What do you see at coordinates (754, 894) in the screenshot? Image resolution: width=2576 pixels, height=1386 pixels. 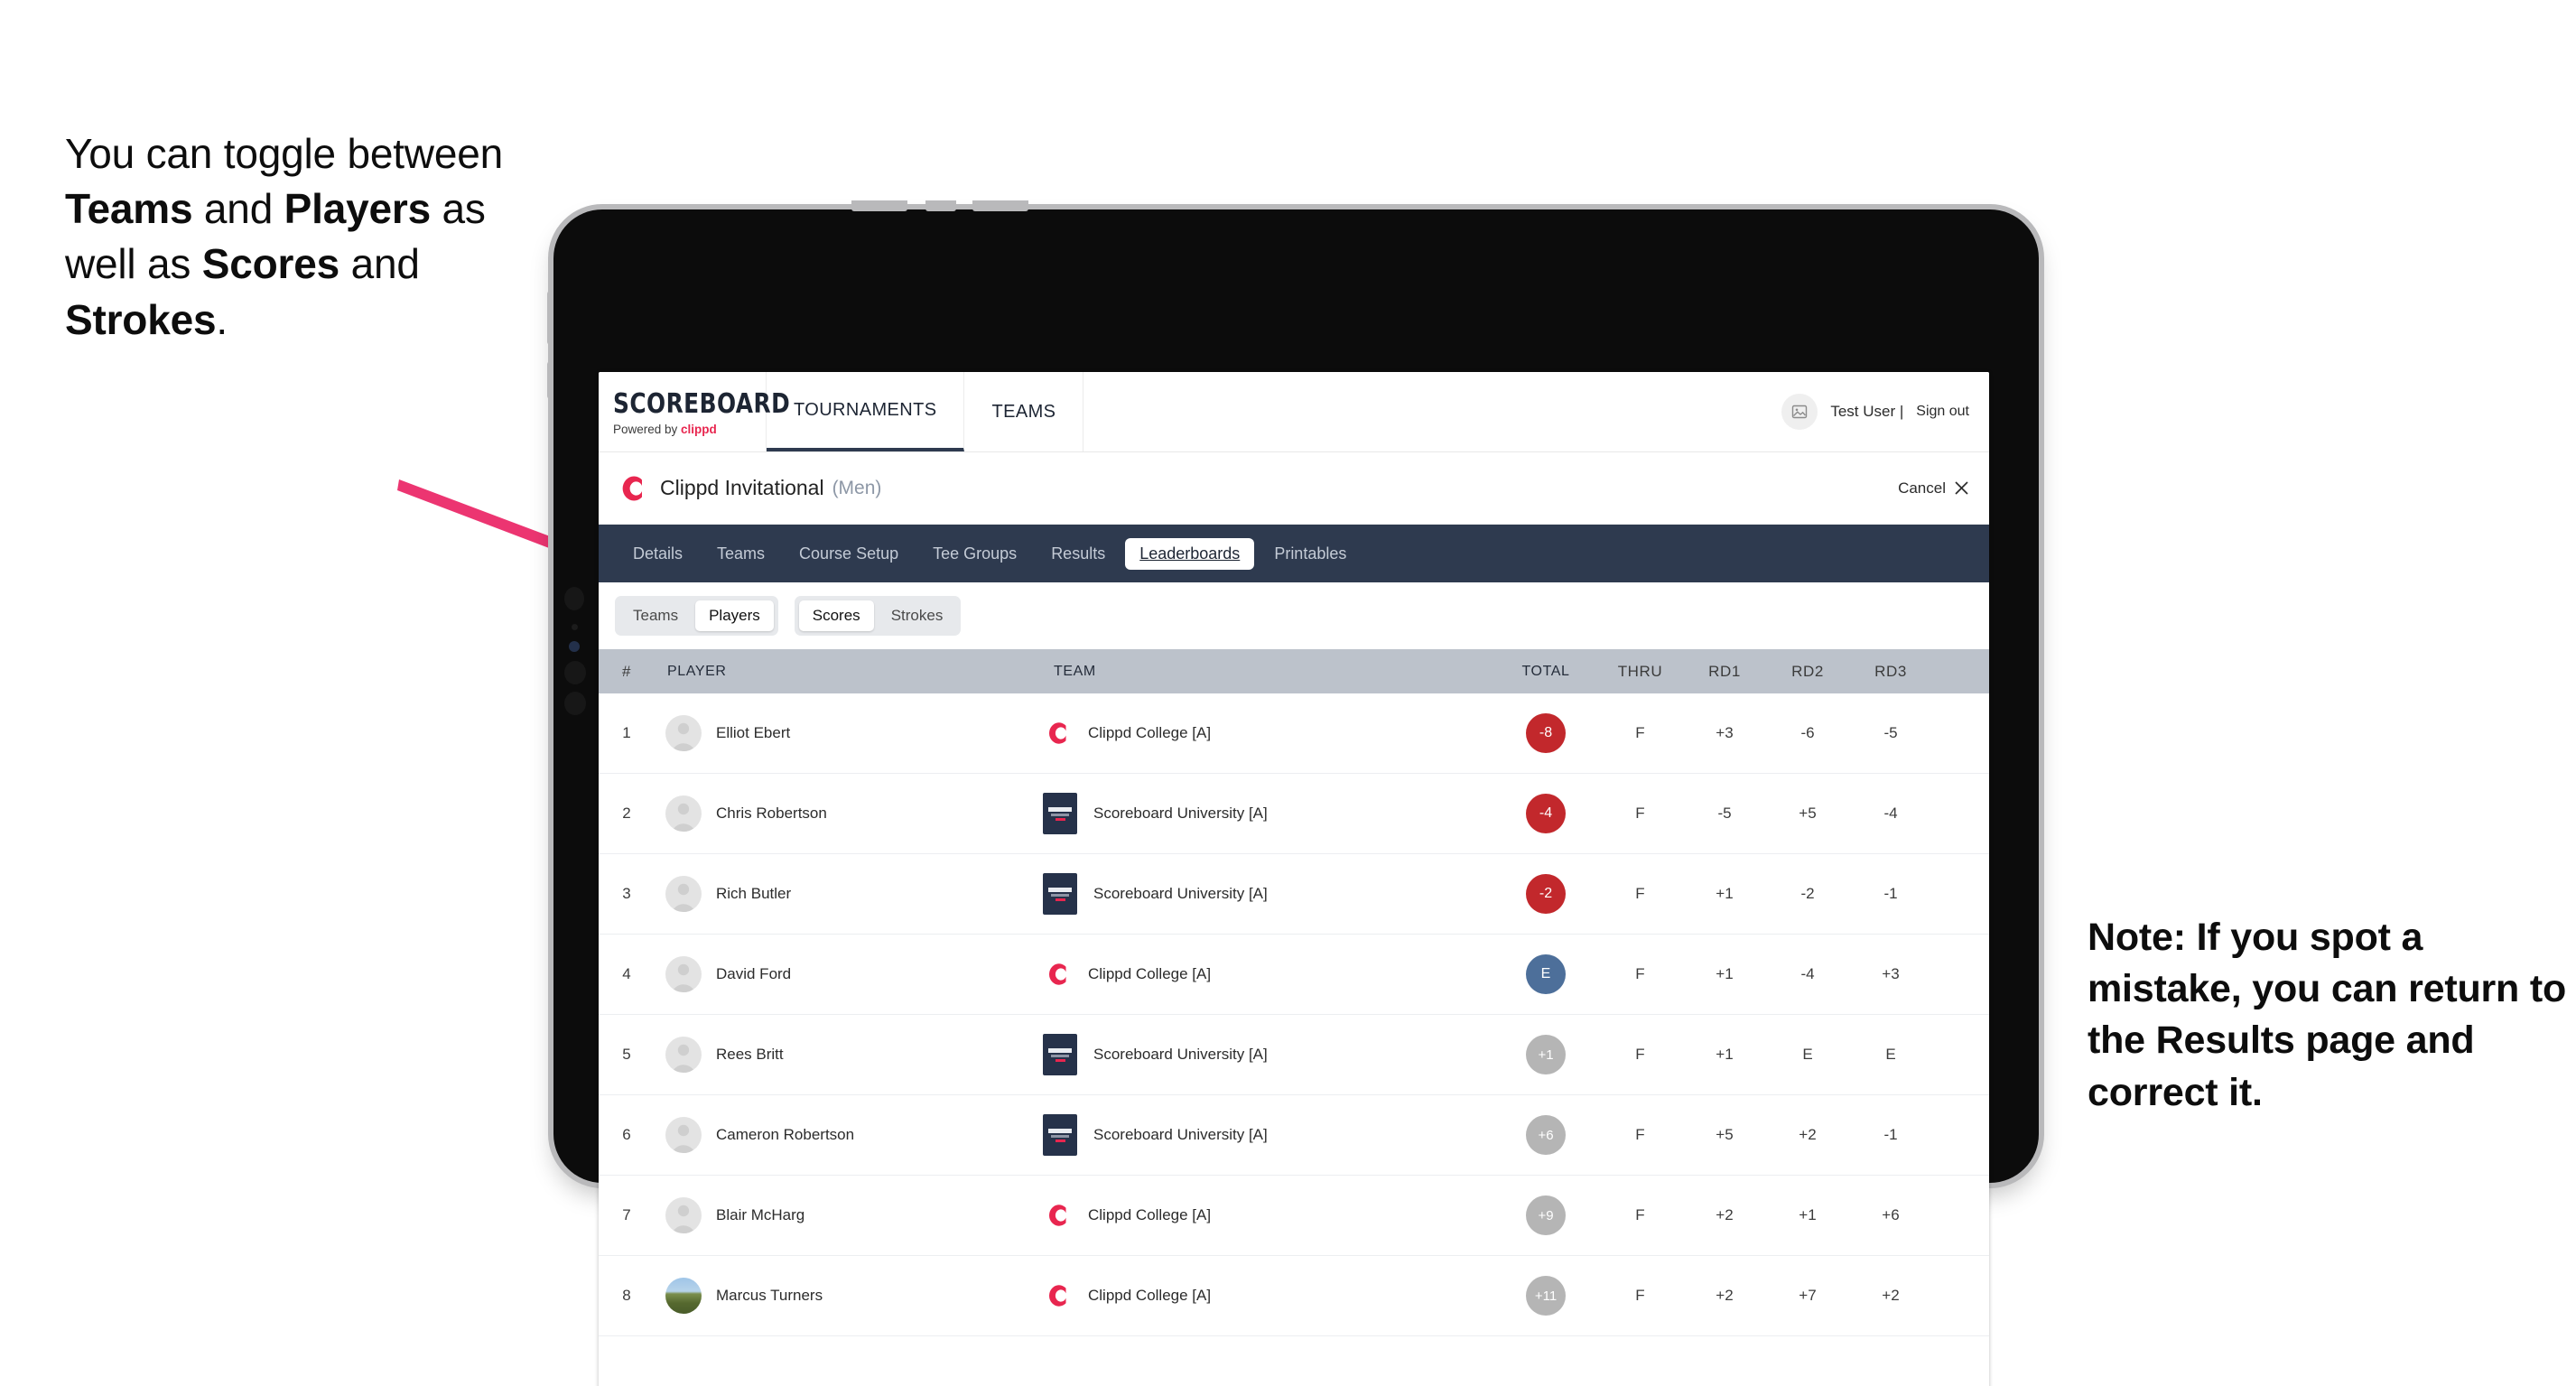 I see `player-name: Rich Butler` at bounding box center [754, 894].